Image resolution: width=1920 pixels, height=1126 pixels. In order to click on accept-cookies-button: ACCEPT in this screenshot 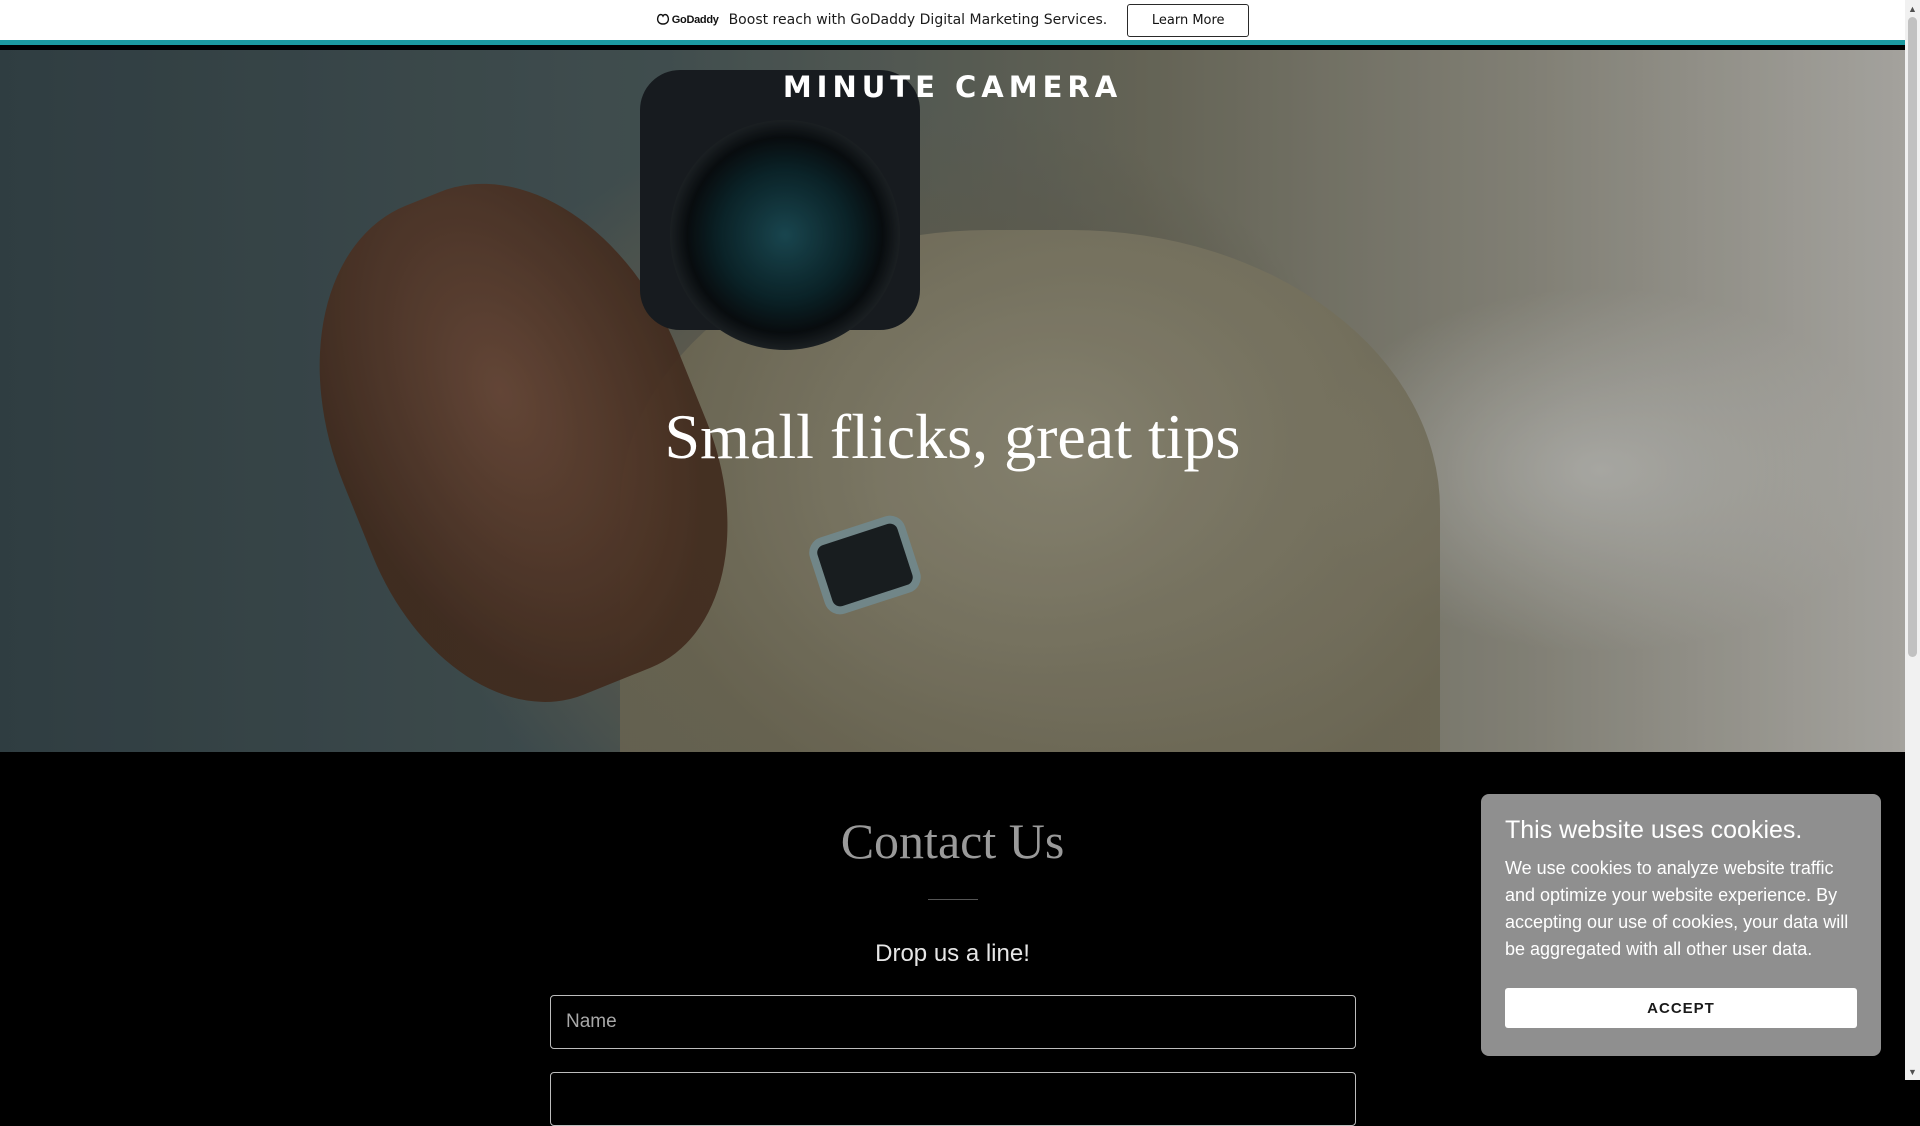, I will do `click(1681, 1008)`.